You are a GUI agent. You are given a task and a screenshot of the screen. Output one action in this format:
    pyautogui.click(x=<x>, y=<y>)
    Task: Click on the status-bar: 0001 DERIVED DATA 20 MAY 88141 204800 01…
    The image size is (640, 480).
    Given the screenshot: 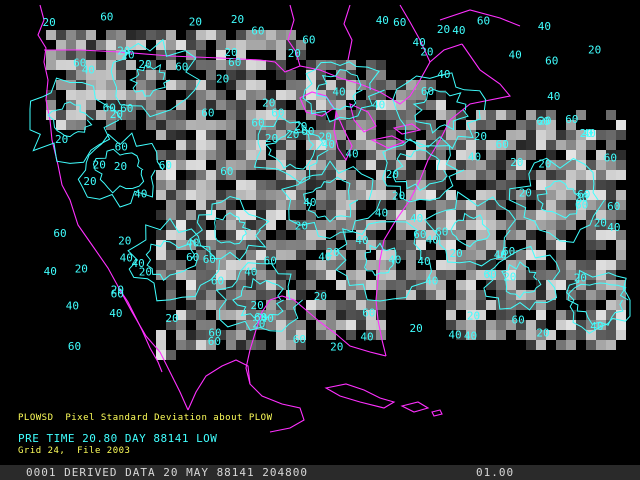 What is the action you would take?
    pyautogui.click(x=320, y=472)
    